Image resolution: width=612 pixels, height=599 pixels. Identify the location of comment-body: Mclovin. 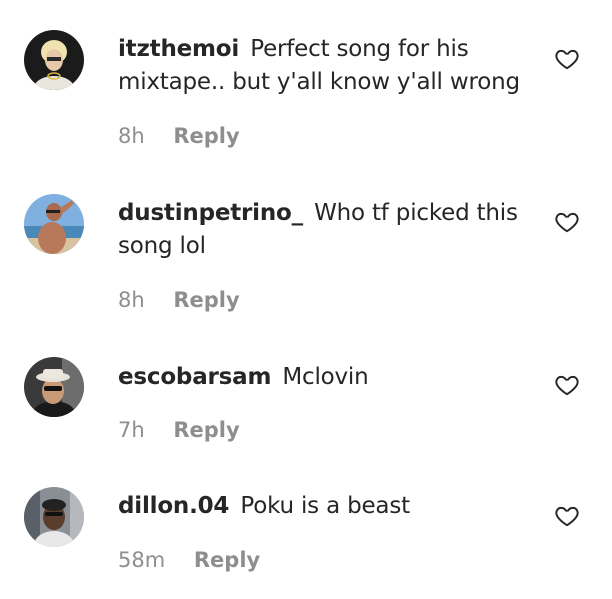
(325, 377).